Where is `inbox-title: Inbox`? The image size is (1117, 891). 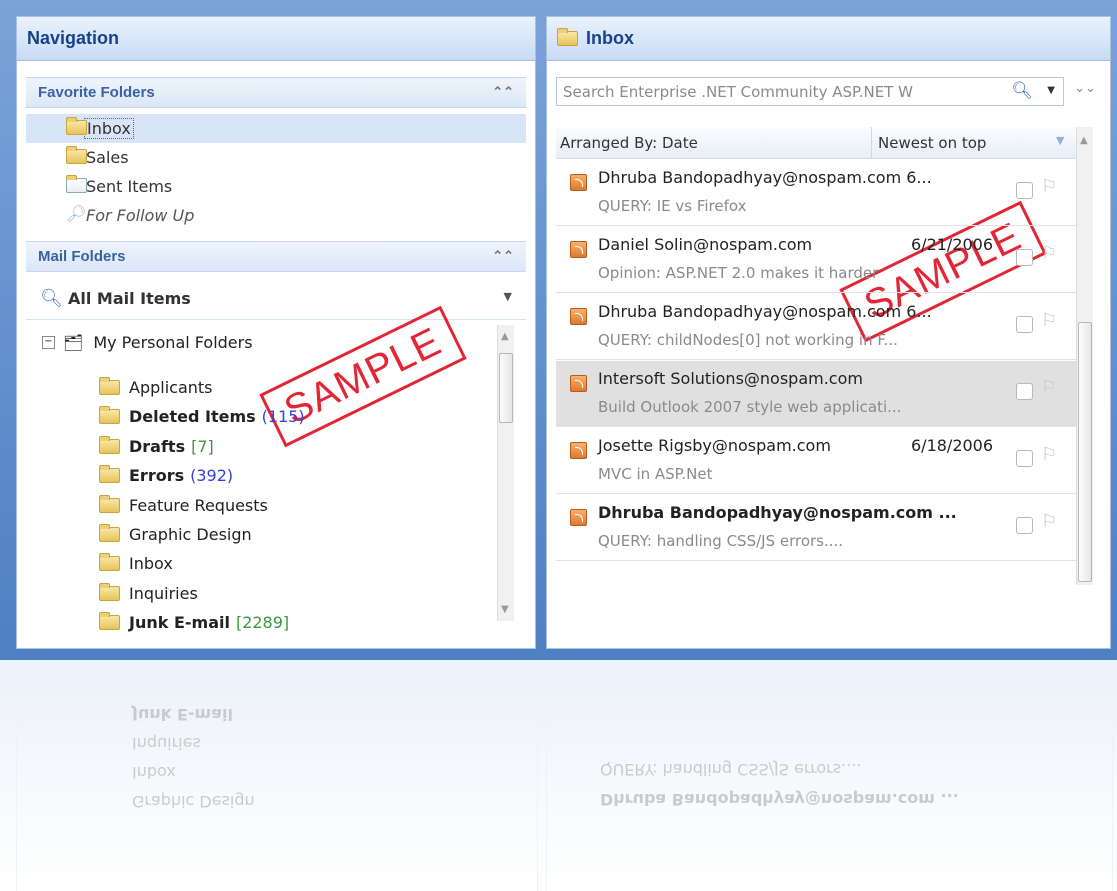
inbox-title: Inbox is located at coordinates (610, 38).